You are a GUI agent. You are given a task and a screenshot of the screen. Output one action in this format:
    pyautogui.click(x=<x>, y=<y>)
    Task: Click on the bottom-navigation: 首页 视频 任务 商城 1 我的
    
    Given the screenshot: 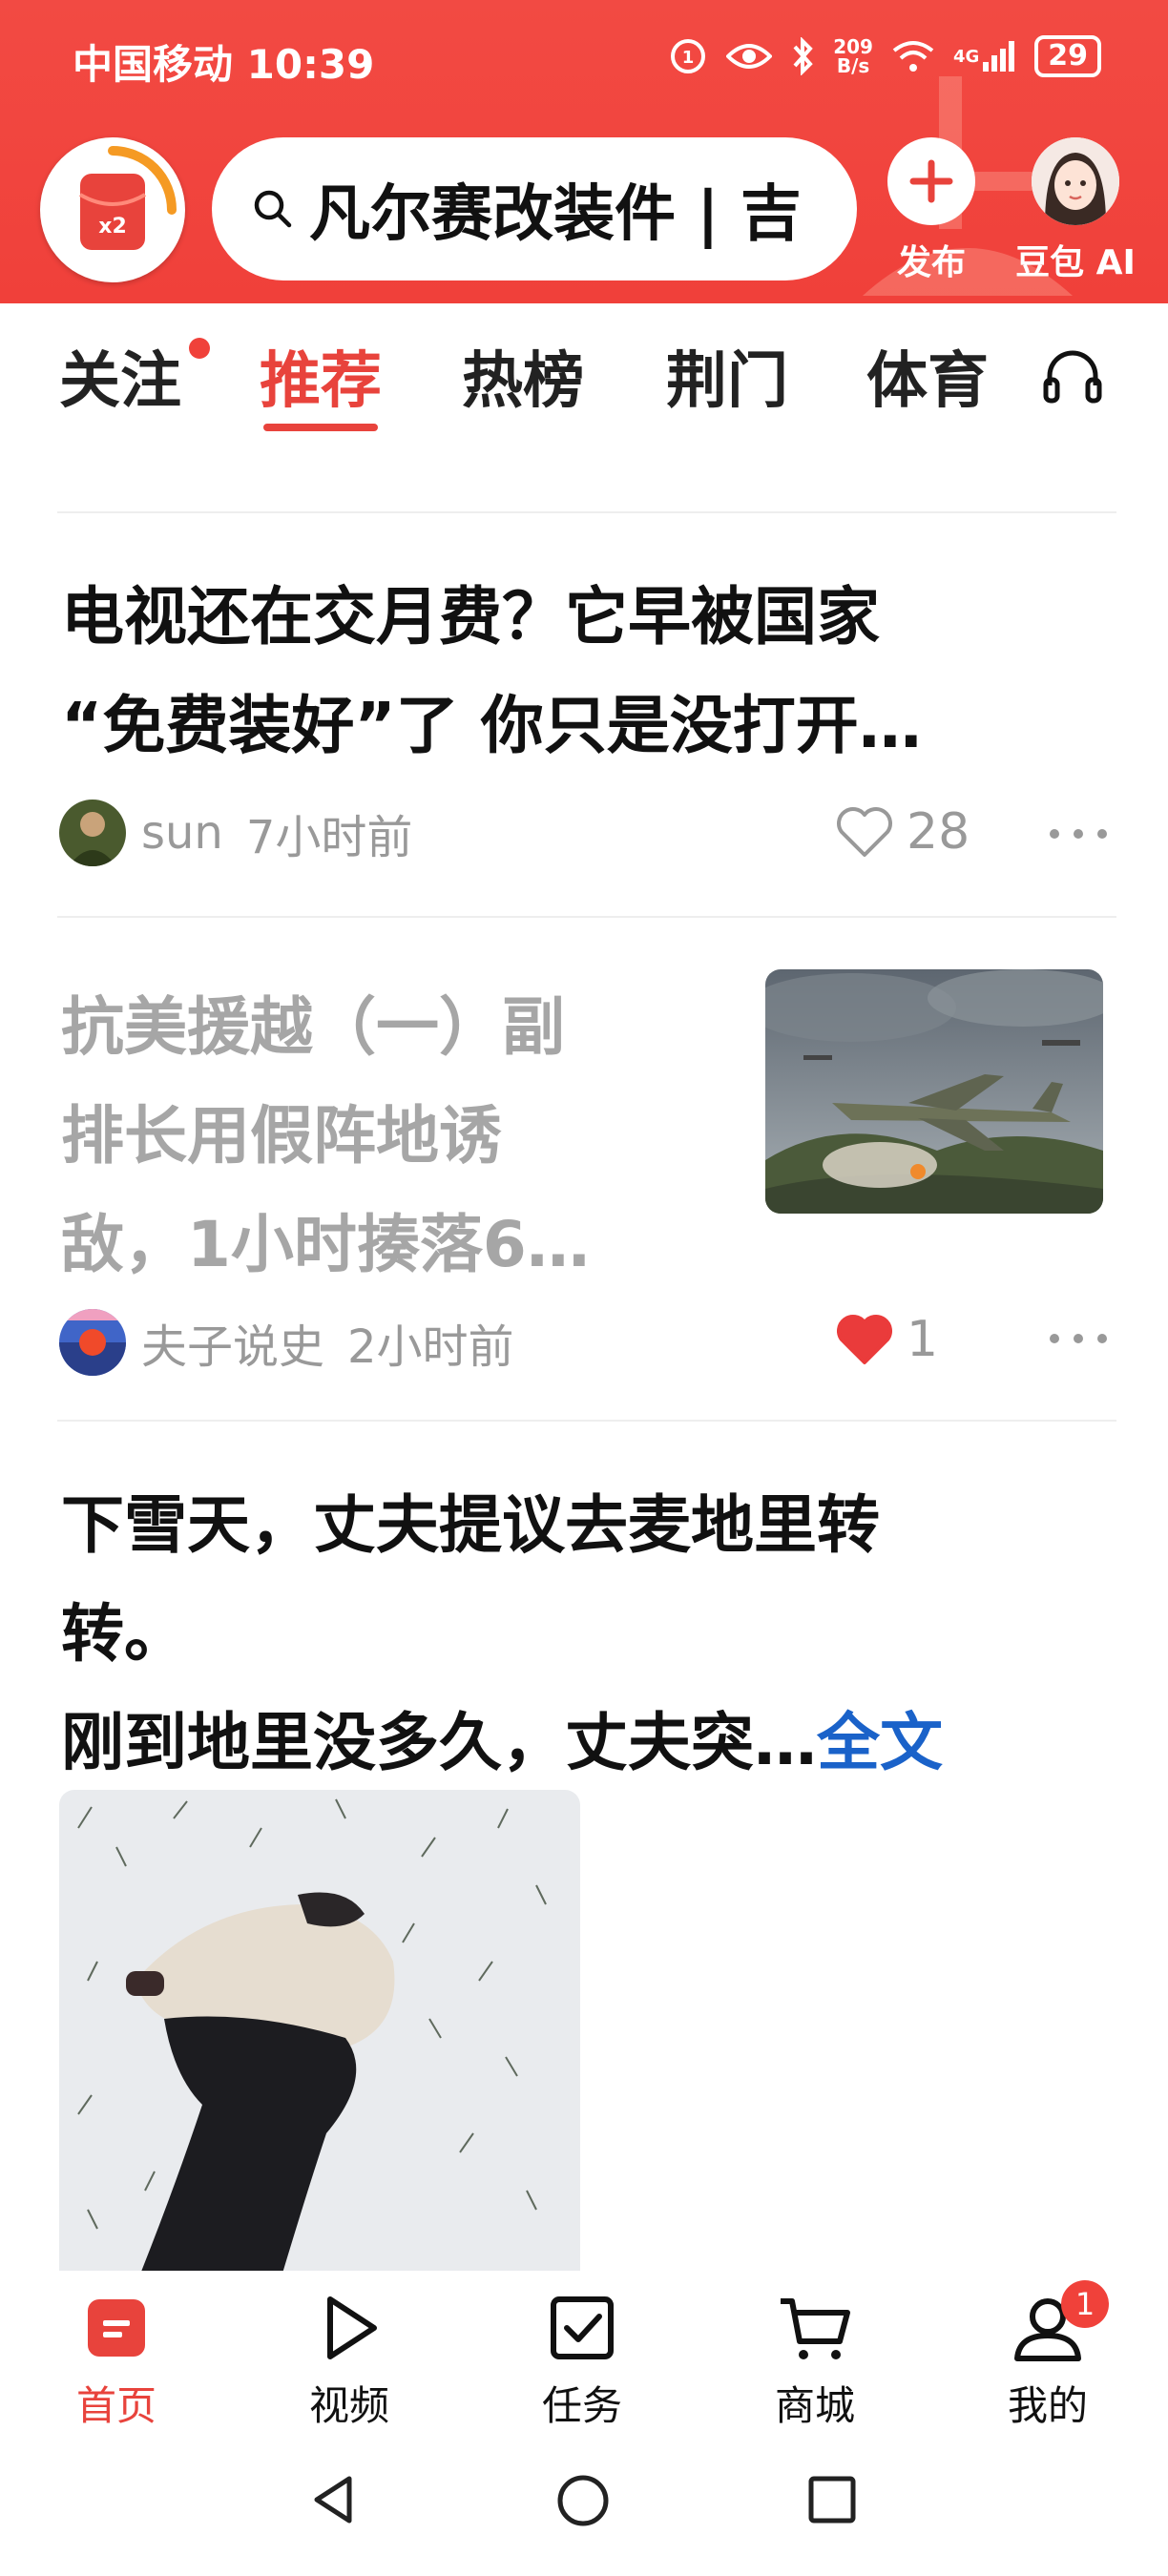 What is the action you would take?
    pyautogui.click(x=584, y=2356)
    